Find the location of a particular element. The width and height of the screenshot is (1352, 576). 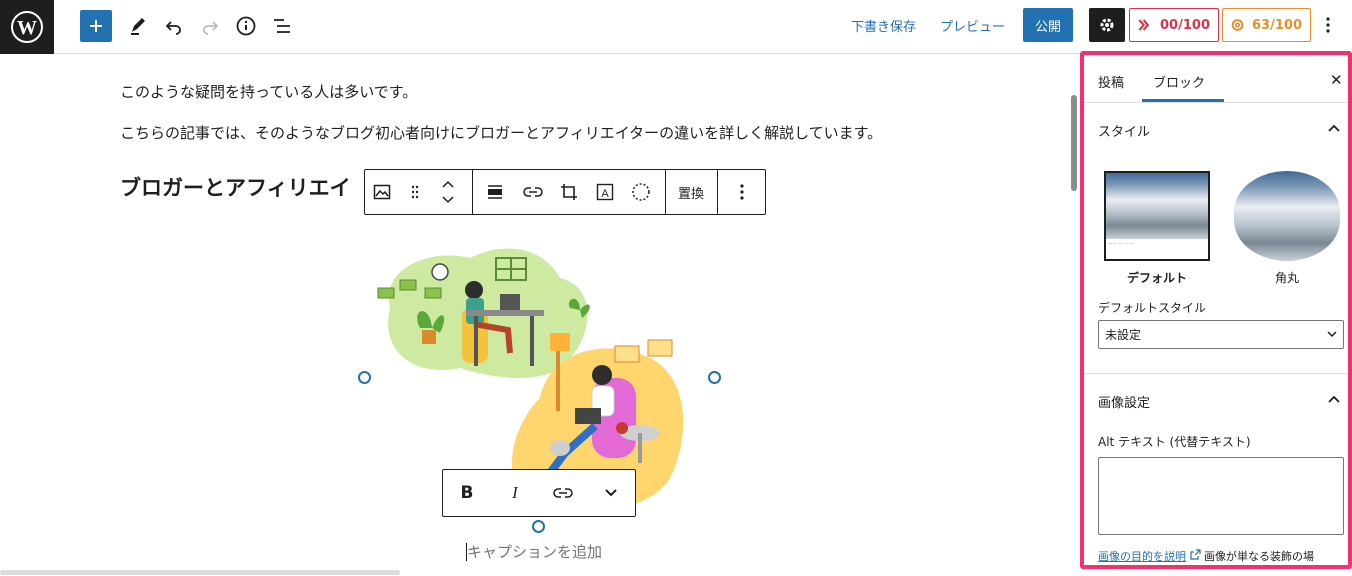

external-link-icon is located at coordinates (1195, 554).